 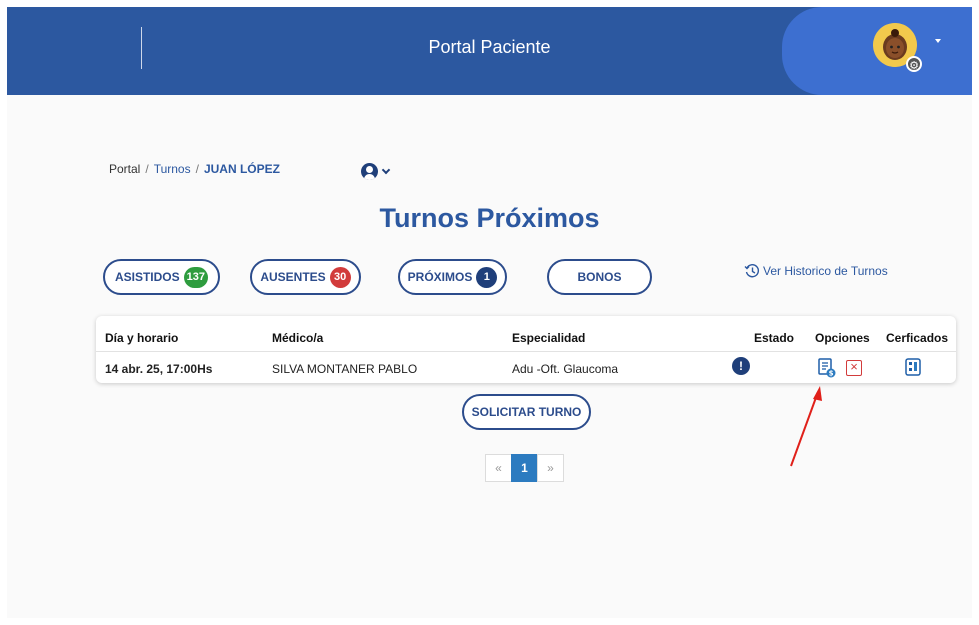 What do you see at coordinates (489, 51) in the screenshot?
I see `top-header: Portal Paciente ⚙` at bounding box center [489, 51].